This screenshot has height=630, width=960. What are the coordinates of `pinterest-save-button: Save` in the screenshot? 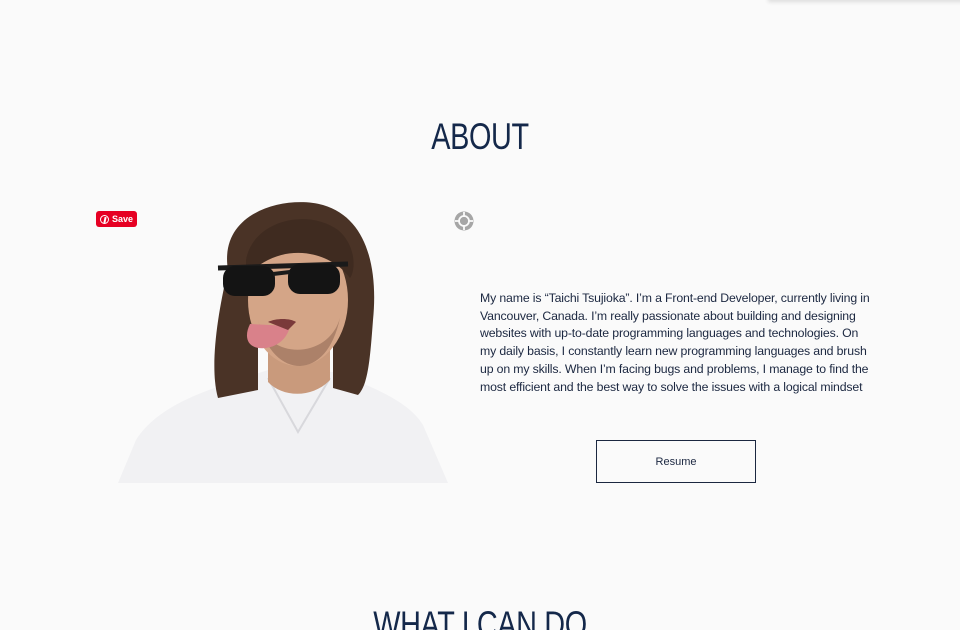 It's located at (116, 219).